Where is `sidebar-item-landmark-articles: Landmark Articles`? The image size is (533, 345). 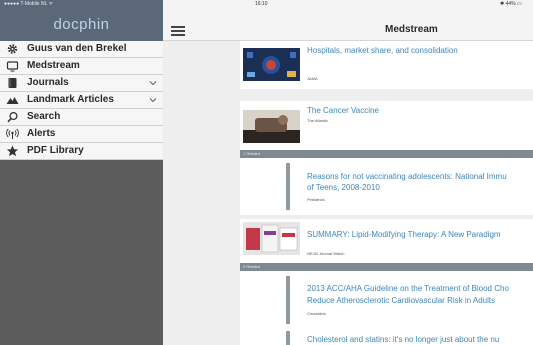 sidebar-item-landmark-articles: Landmark Articles is located at coordinates (81, 100).